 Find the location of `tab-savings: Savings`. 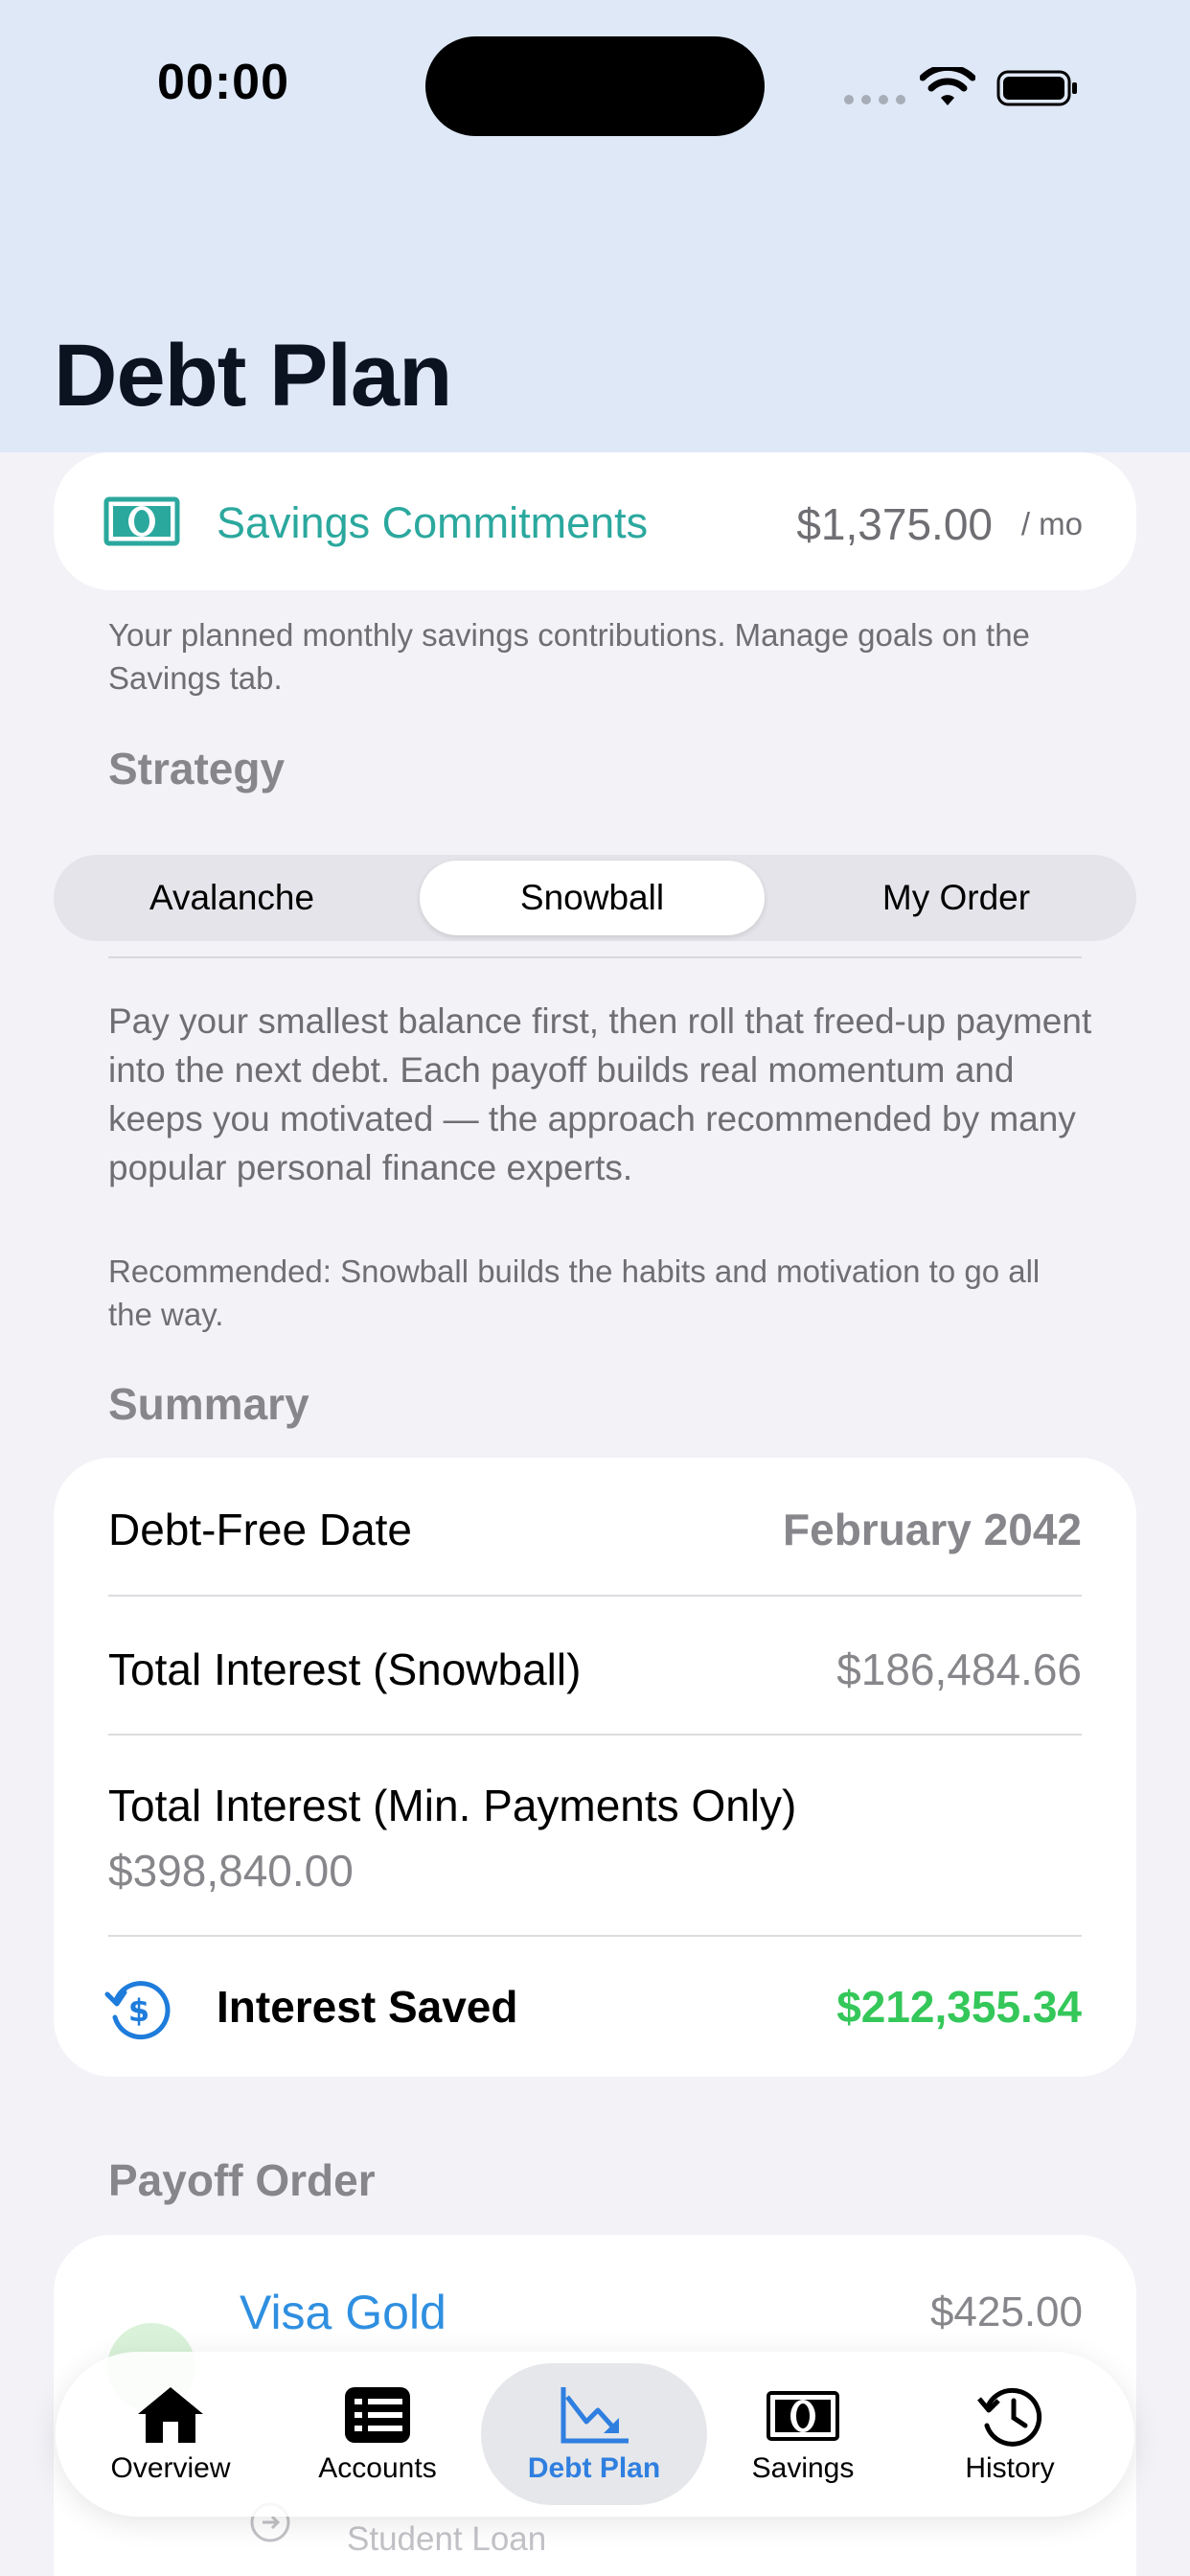

tab-savings: Savings is located at coordinates (803, 2434).